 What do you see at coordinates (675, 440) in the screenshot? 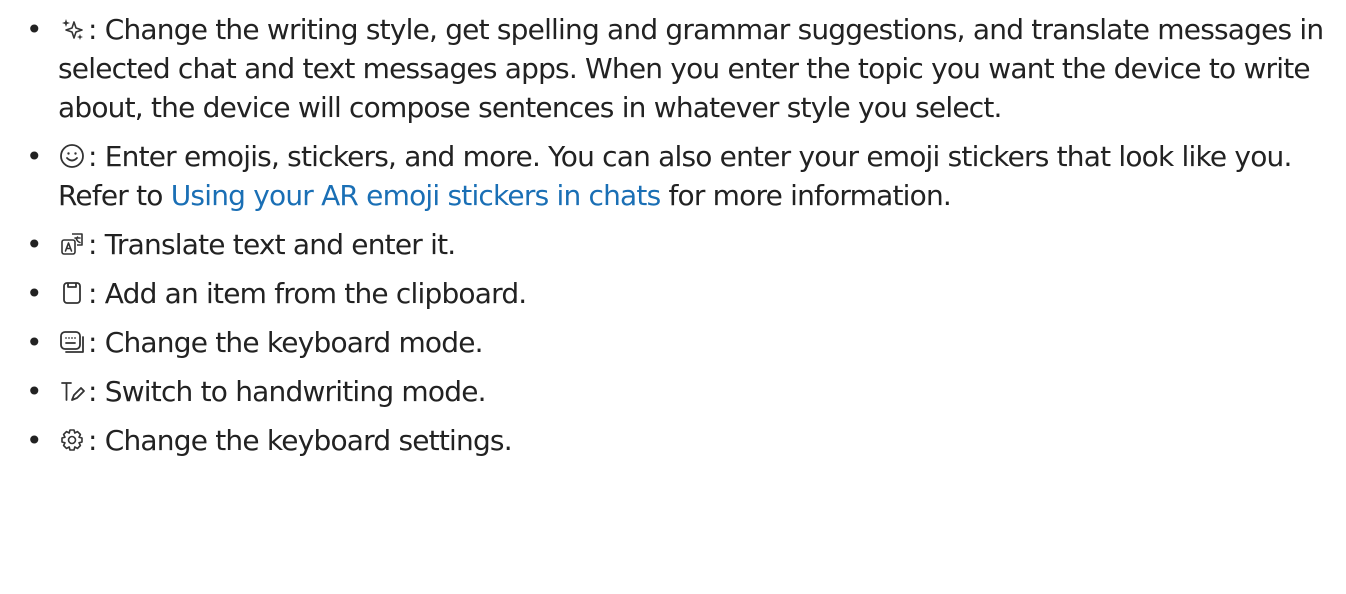
I see `list-item-settings: • : Change the keyboard settings.` at bounding box center [675, 440].